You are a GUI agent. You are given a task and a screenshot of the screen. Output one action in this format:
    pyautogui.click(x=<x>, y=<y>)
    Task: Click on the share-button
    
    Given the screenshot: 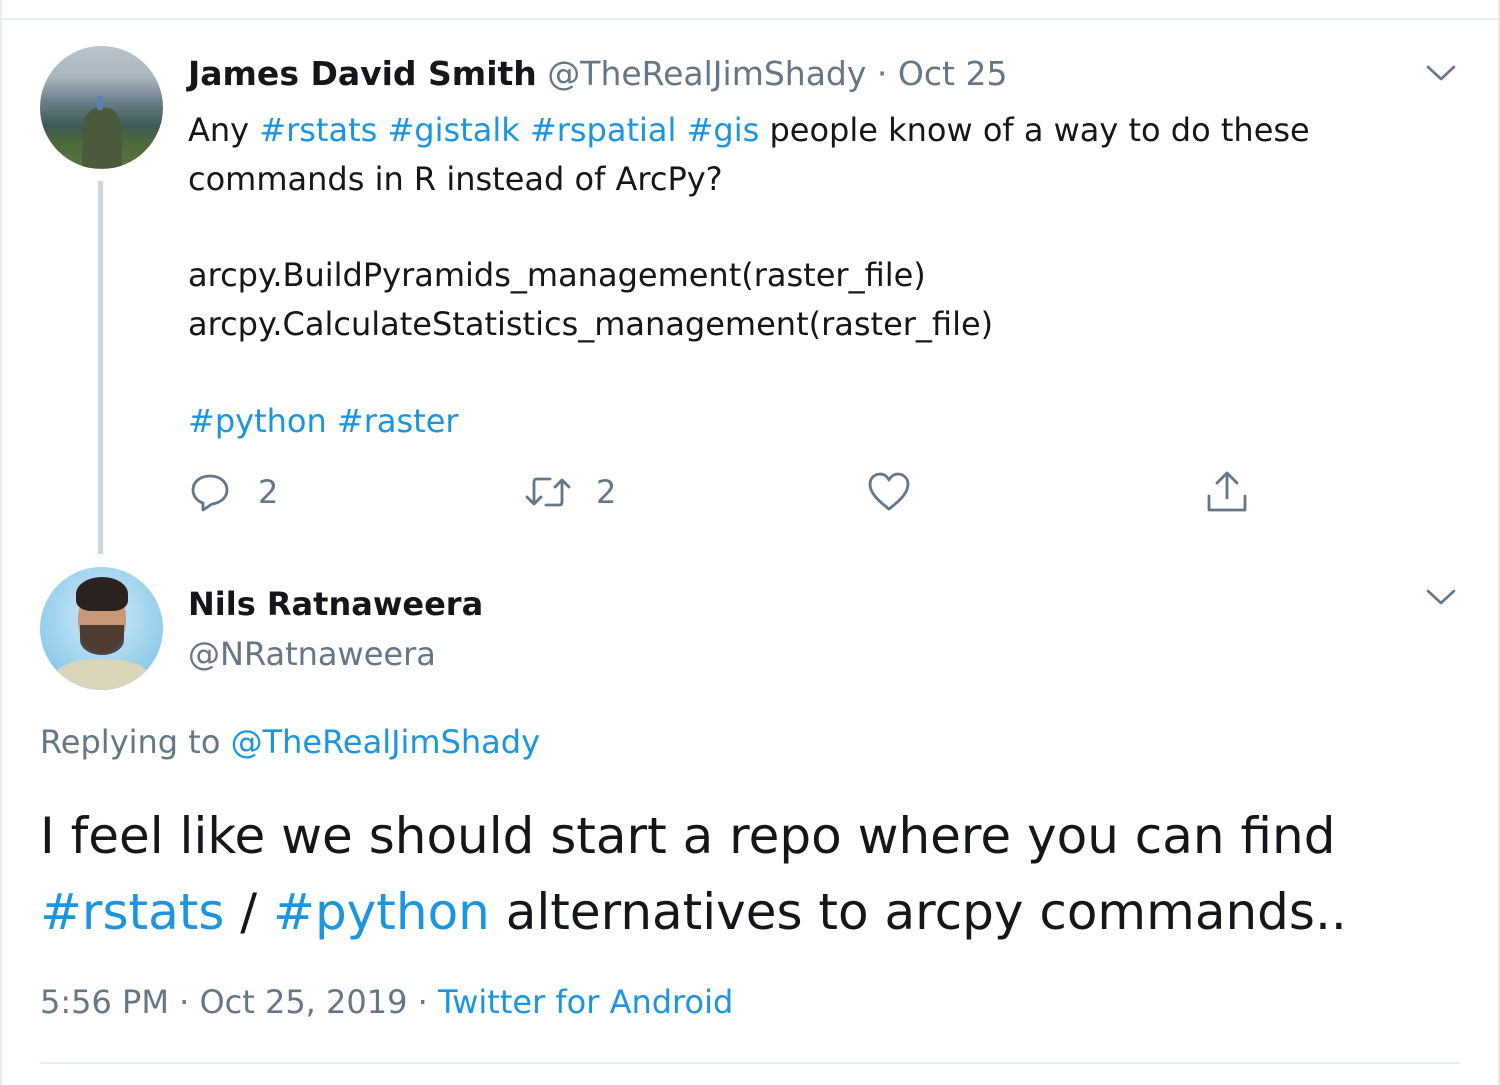 What is the action you would take?
    pyautogui.click(x=1227, y=492)
    